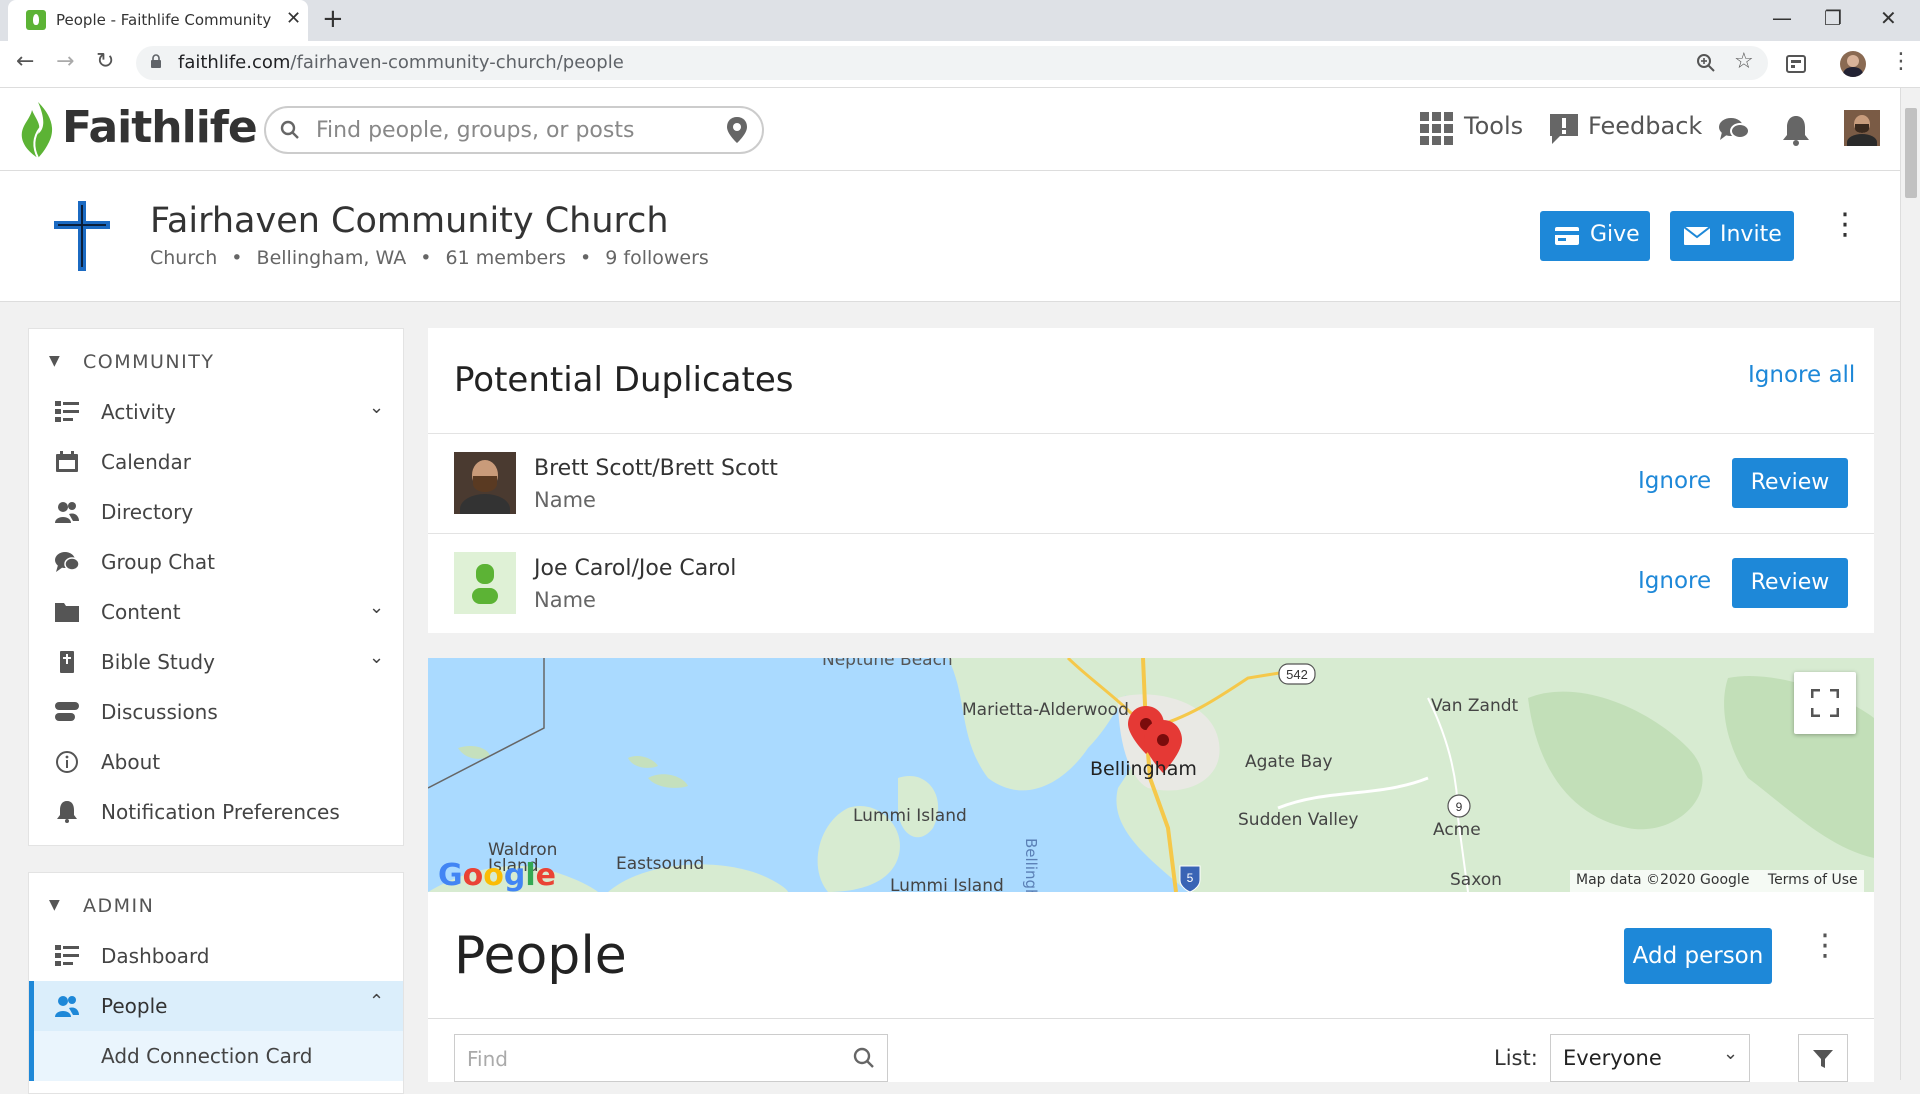  Describe the element at coordinates (105, 61) in the screenshot. I see `reload-icon: ↻` at that location.